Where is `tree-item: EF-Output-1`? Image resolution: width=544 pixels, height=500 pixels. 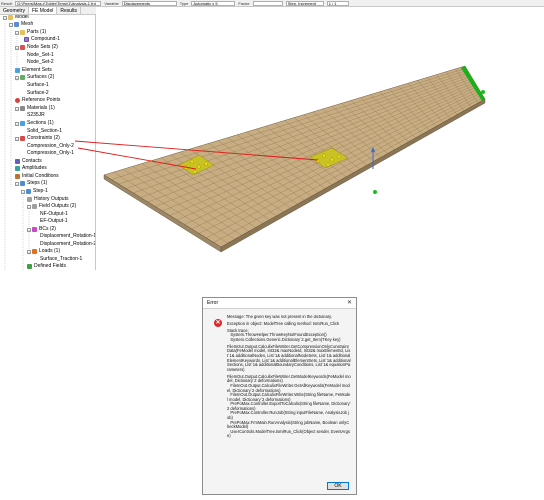 tree-item: EF-Output-1 is located at coordinates (54, 221).